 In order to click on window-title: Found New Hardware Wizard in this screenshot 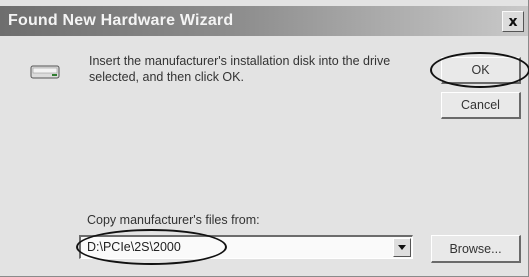, I will do `click(121, 20)`.